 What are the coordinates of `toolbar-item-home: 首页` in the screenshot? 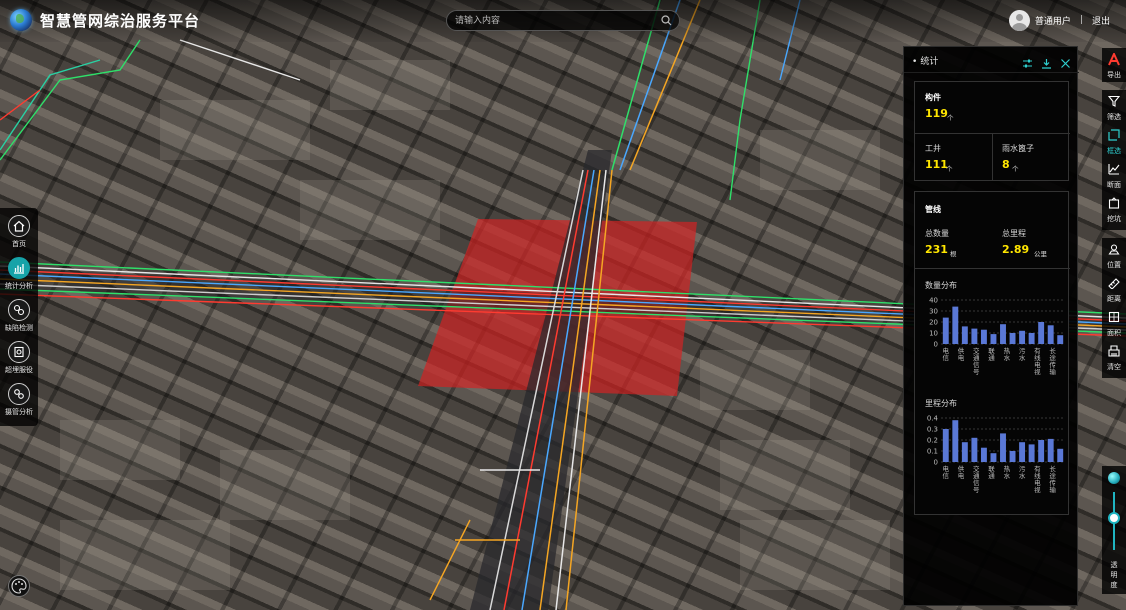 It's located at (19, 233).